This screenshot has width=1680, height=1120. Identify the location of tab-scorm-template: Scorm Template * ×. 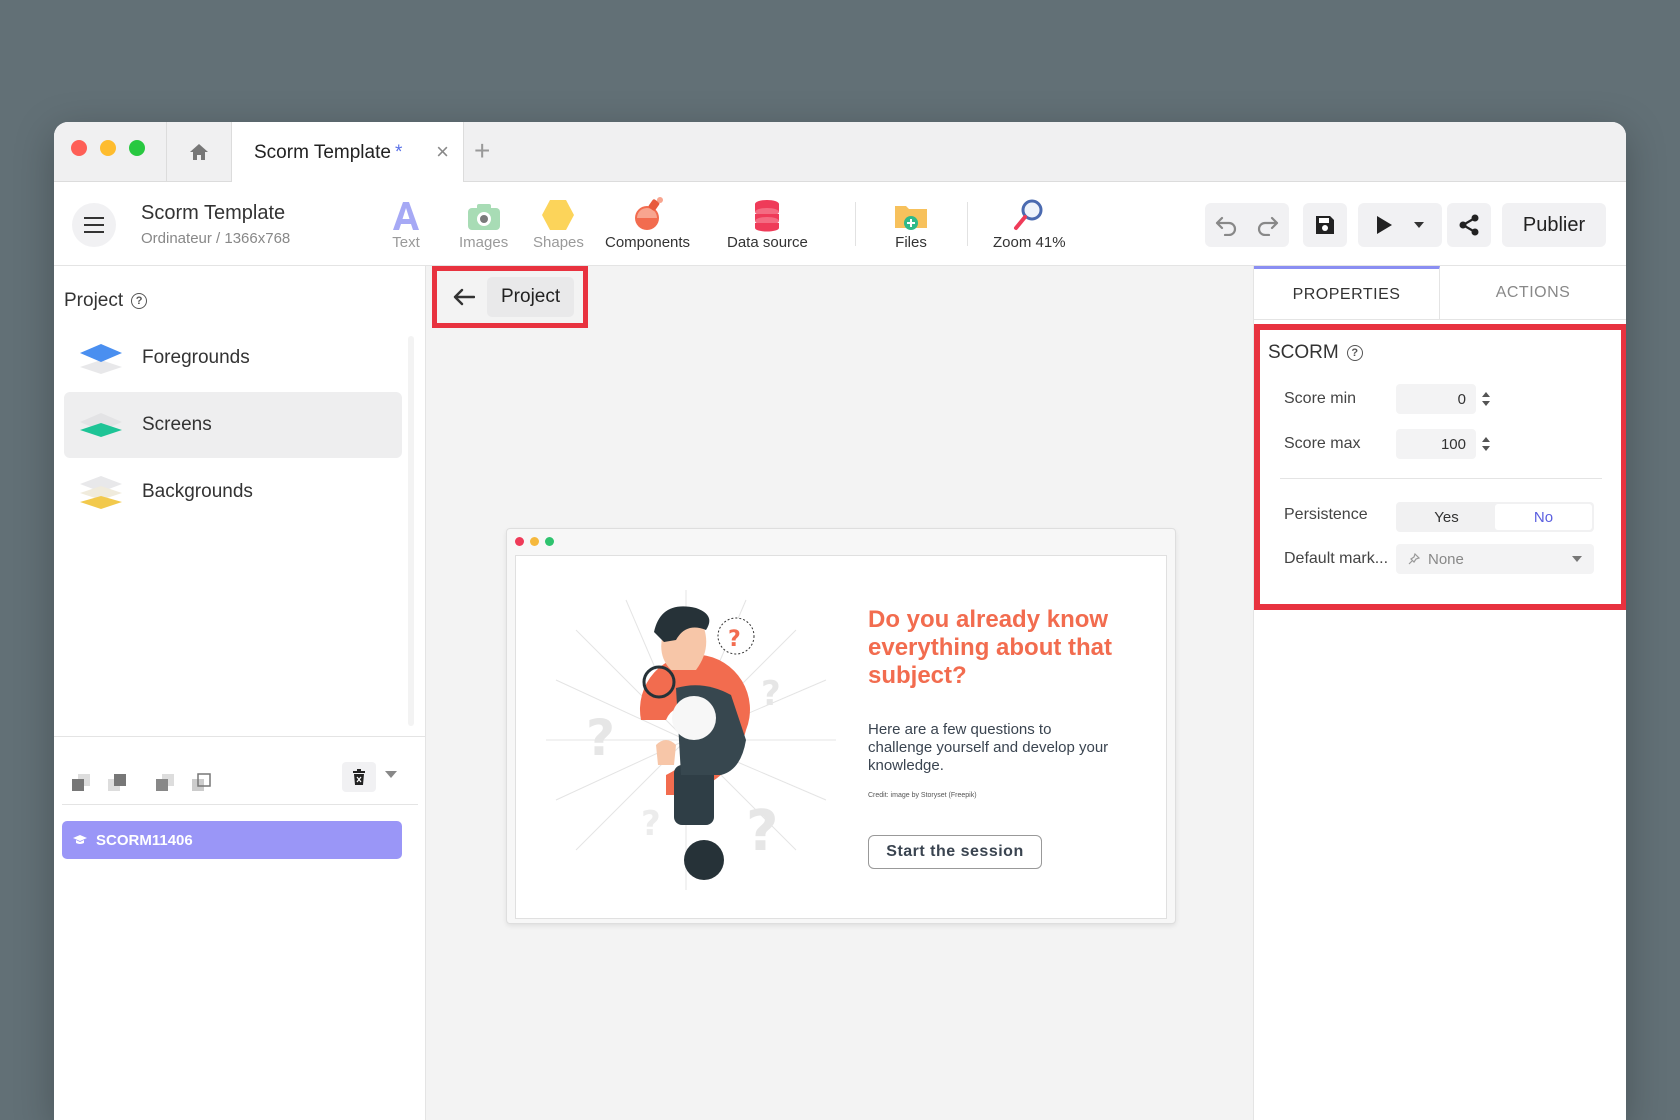
(348, 152).